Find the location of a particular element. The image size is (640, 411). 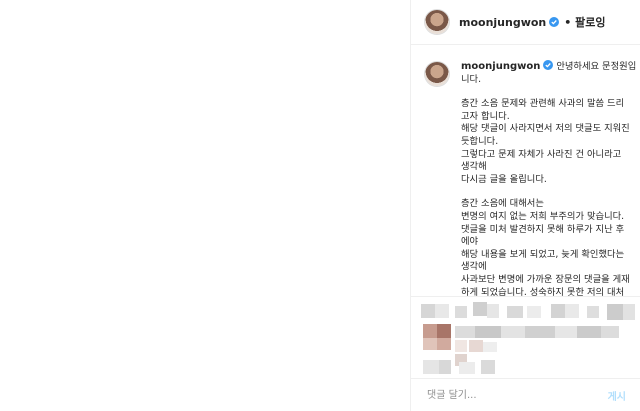

avatar is located at coordinates (437, 22).